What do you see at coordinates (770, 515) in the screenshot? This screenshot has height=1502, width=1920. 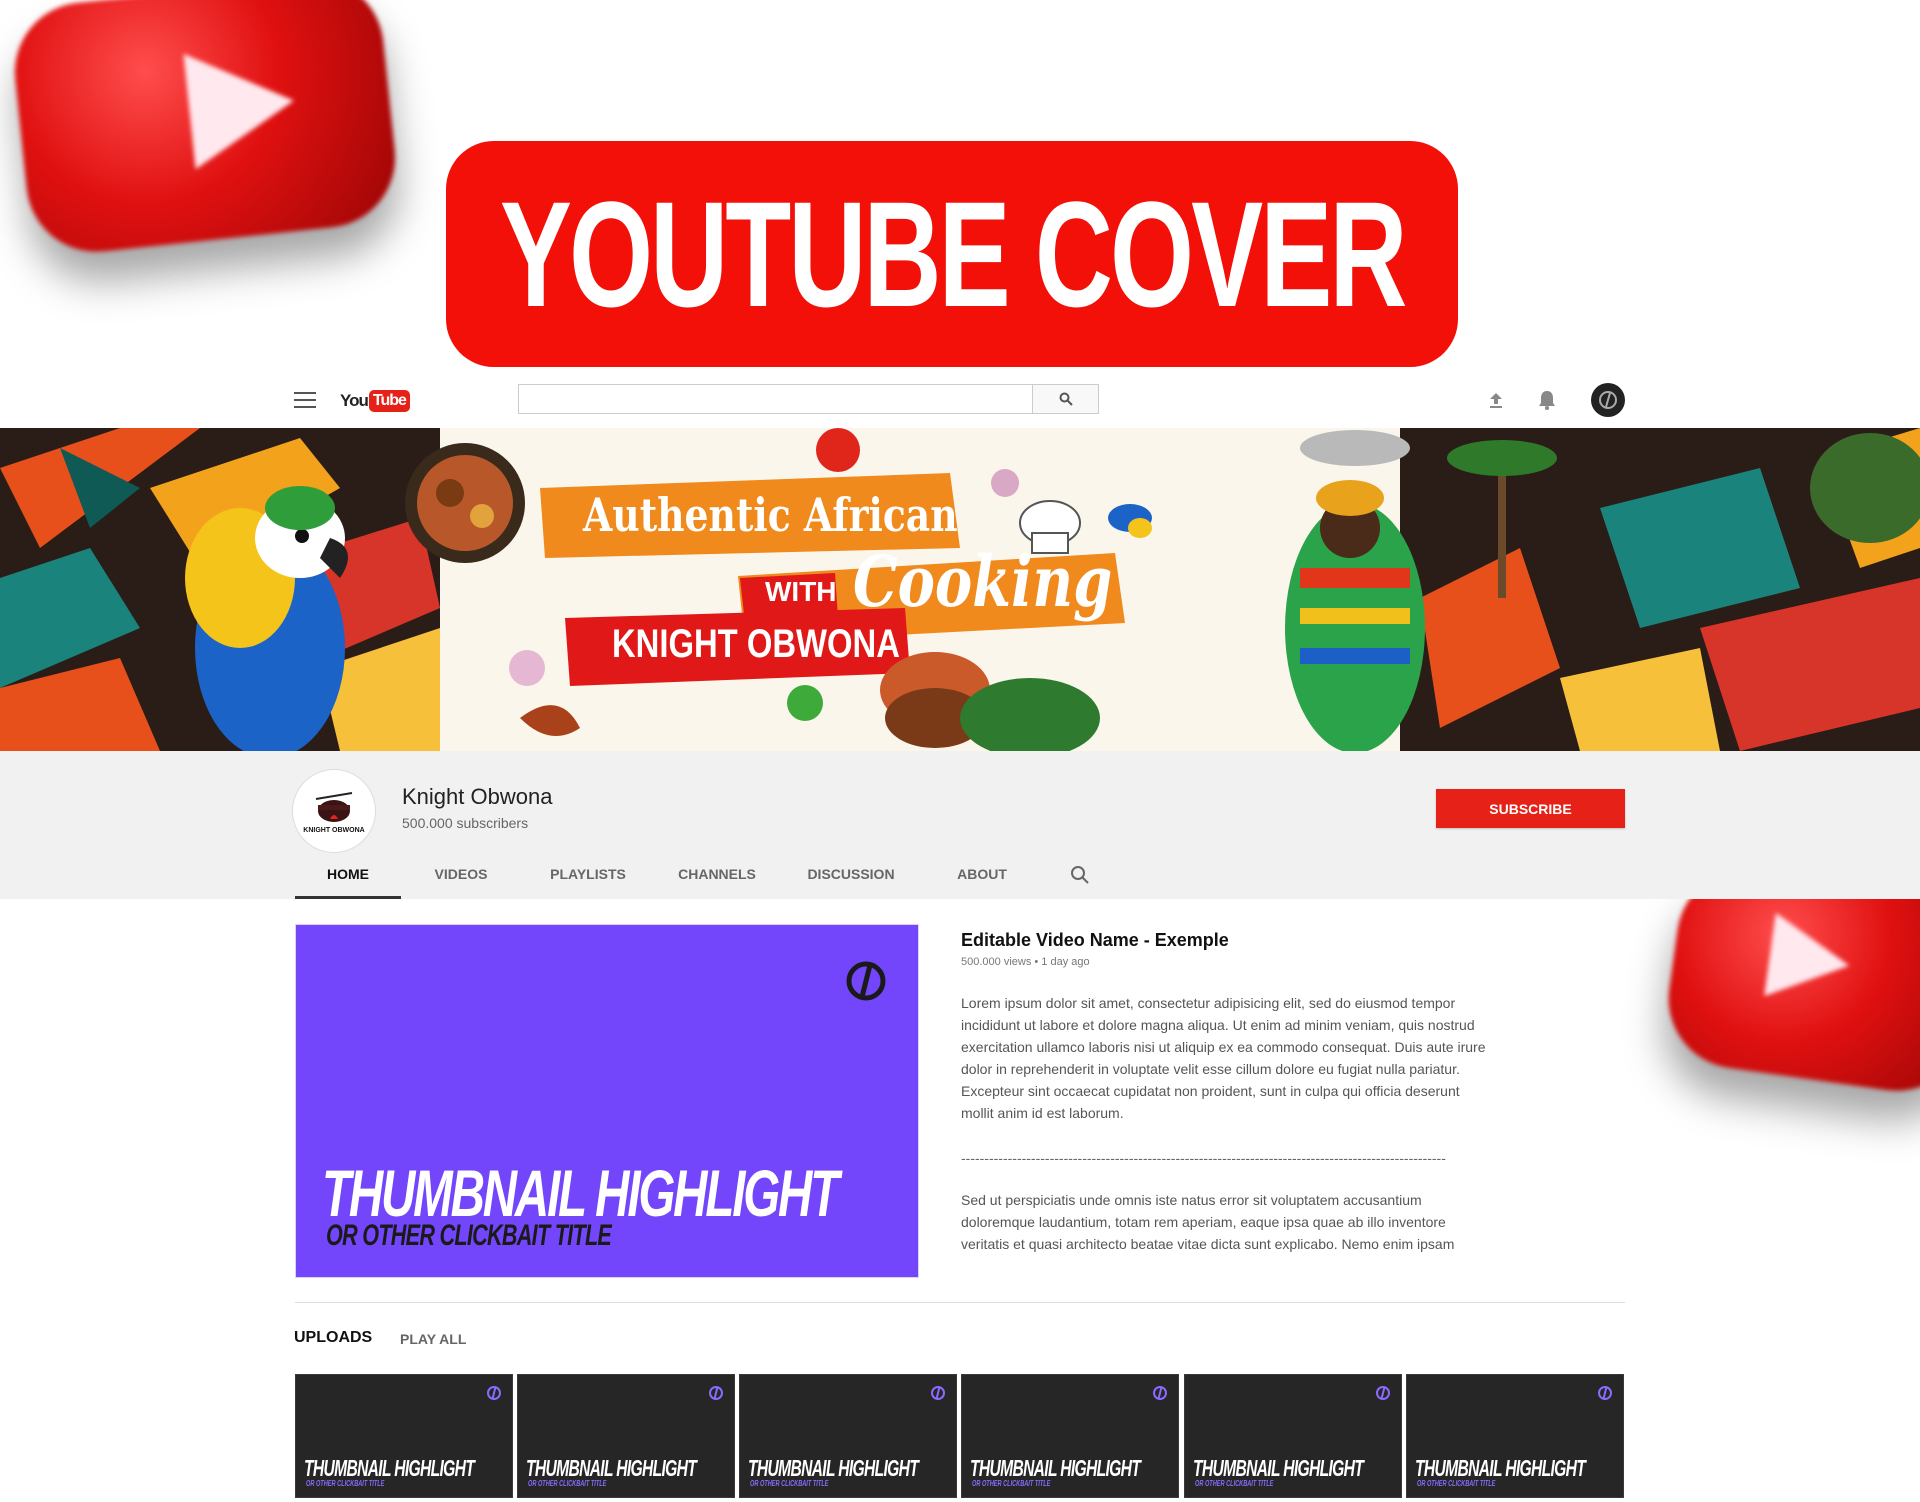 I see `banner-line1: Authentic African` at bounding box center [770, 515].